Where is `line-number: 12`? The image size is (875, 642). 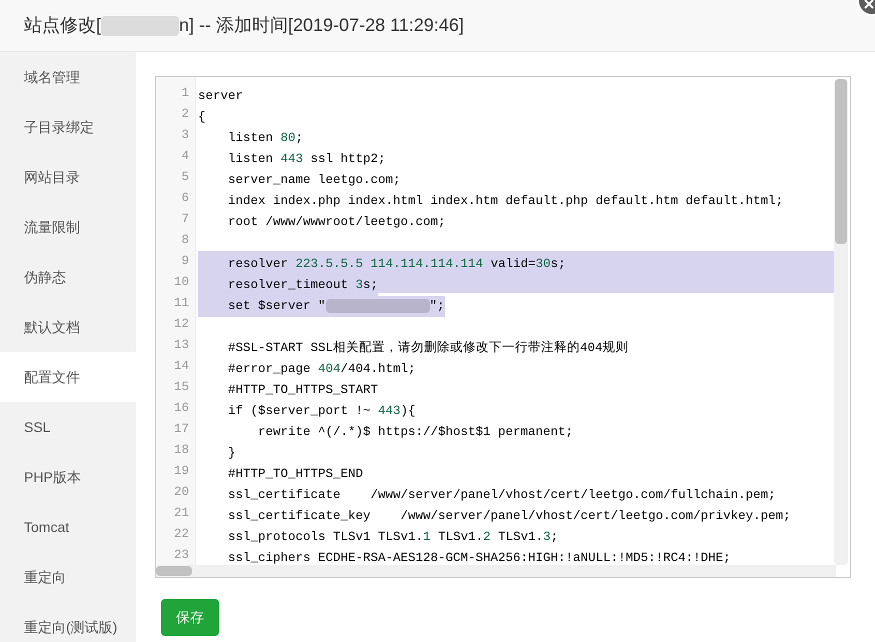 line-number: 12 is located at coordinates (181, 324).